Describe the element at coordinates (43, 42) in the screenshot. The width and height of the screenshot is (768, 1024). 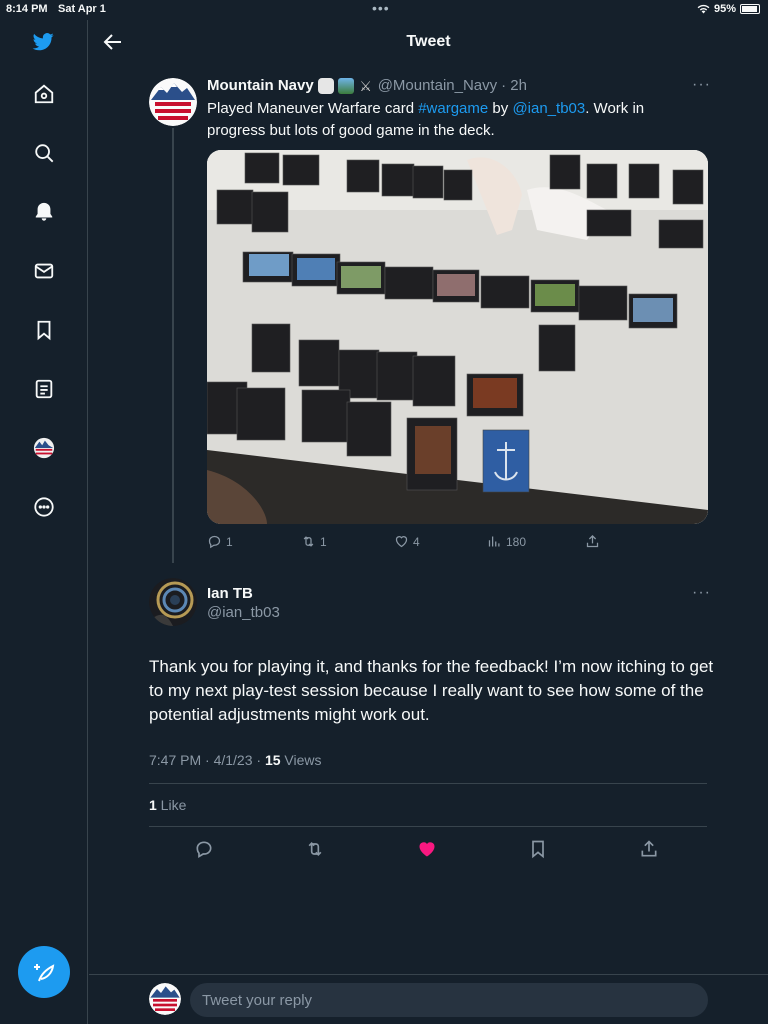
I see `twitter-logo-icon` at that location.